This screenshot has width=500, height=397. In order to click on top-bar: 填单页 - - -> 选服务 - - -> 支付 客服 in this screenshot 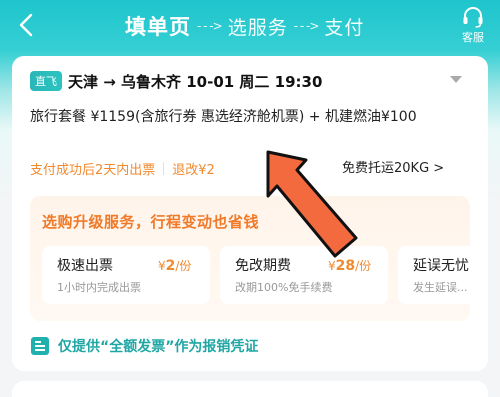, I will do `click(250, 26)`.